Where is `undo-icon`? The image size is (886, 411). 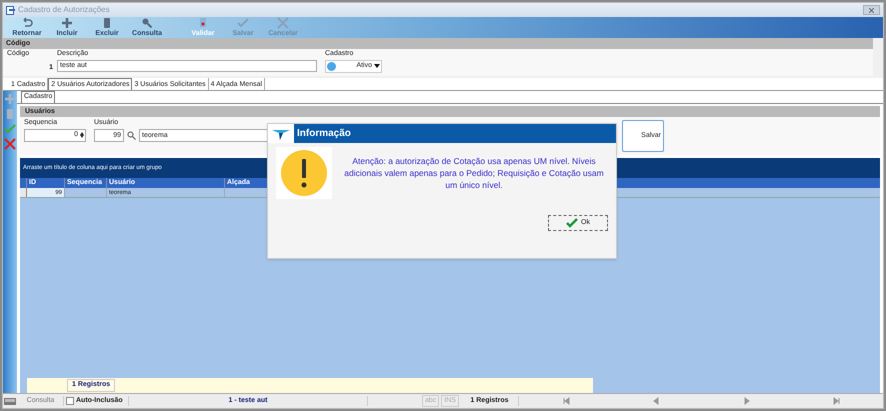 undo-icon is located at coordinates (27, 23).